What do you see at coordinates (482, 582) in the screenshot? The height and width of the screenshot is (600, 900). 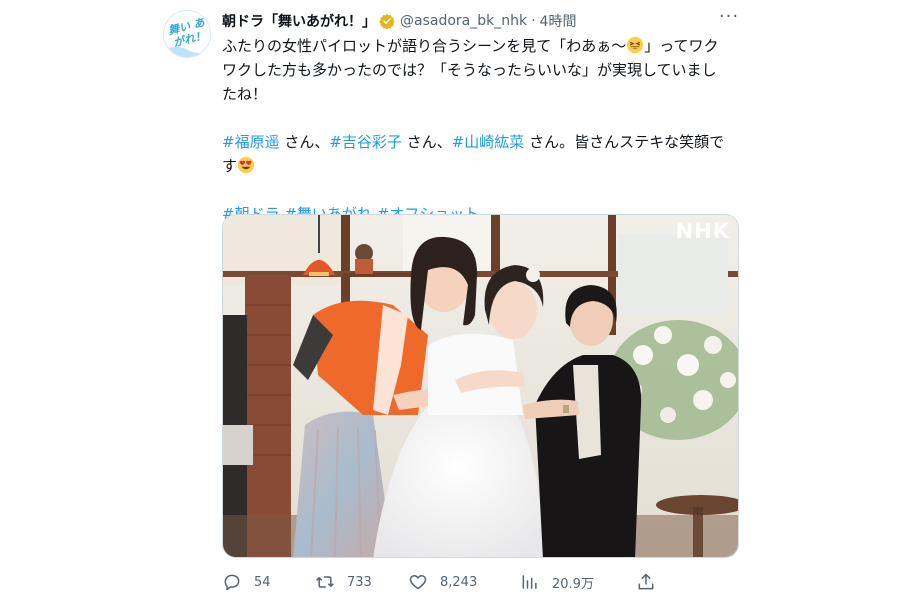 I see `tweet-actions: 54 733 8,243 20.9万` at bounding box center [482, 582].